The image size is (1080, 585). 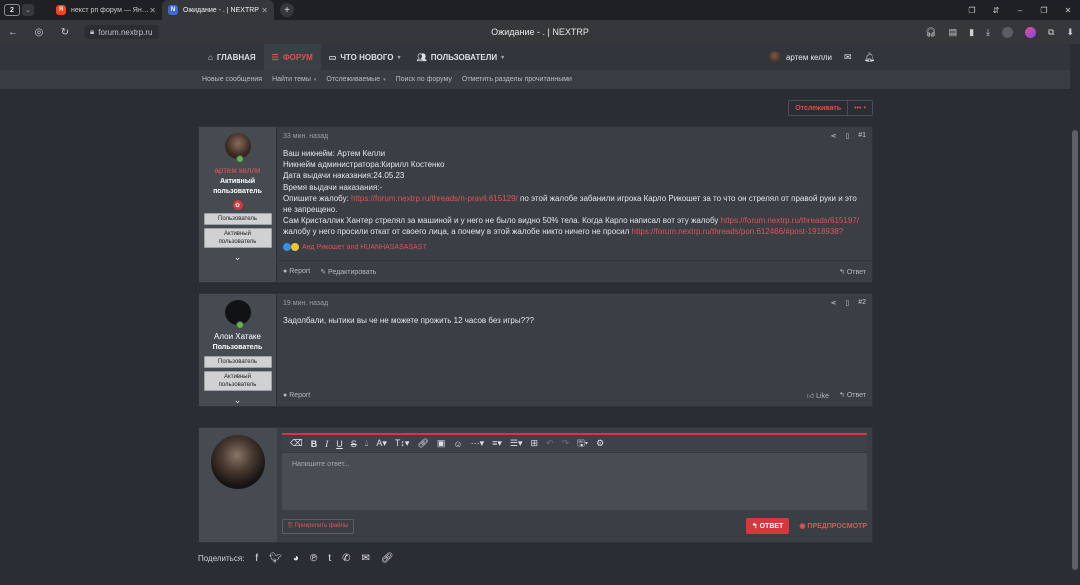 What do you see at coordinates (818, 395) in the screenshot?
I see `like-button: 👍︎ Like` at bounding box center [818, 395].